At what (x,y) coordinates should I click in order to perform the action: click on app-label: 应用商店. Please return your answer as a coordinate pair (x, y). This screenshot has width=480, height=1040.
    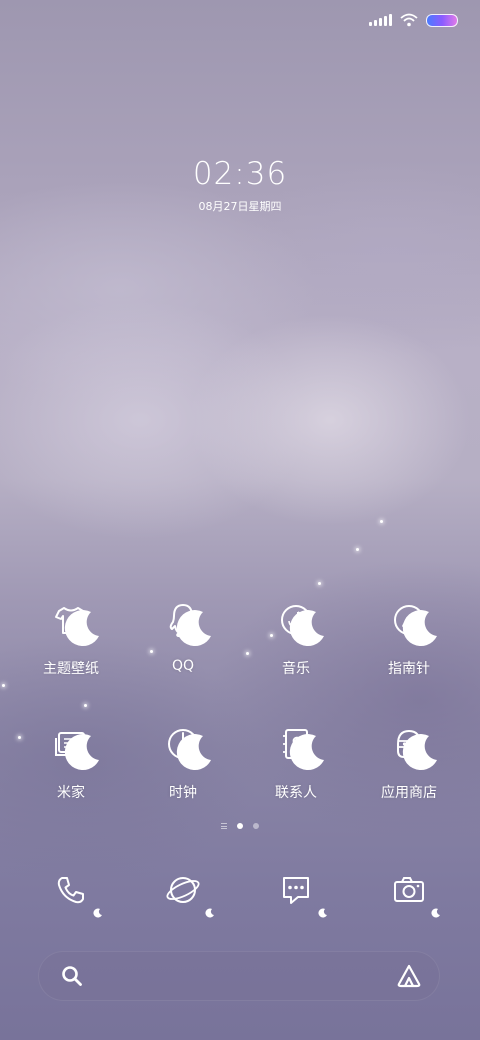
    Looking at the image, I should click on (409, 793).